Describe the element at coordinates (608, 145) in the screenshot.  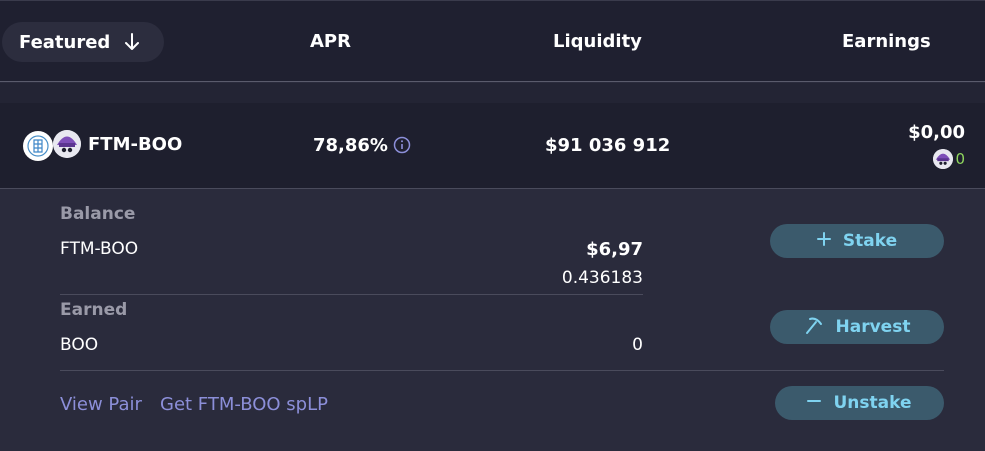
I see `liquidity-value: $91 036 912` at that location.